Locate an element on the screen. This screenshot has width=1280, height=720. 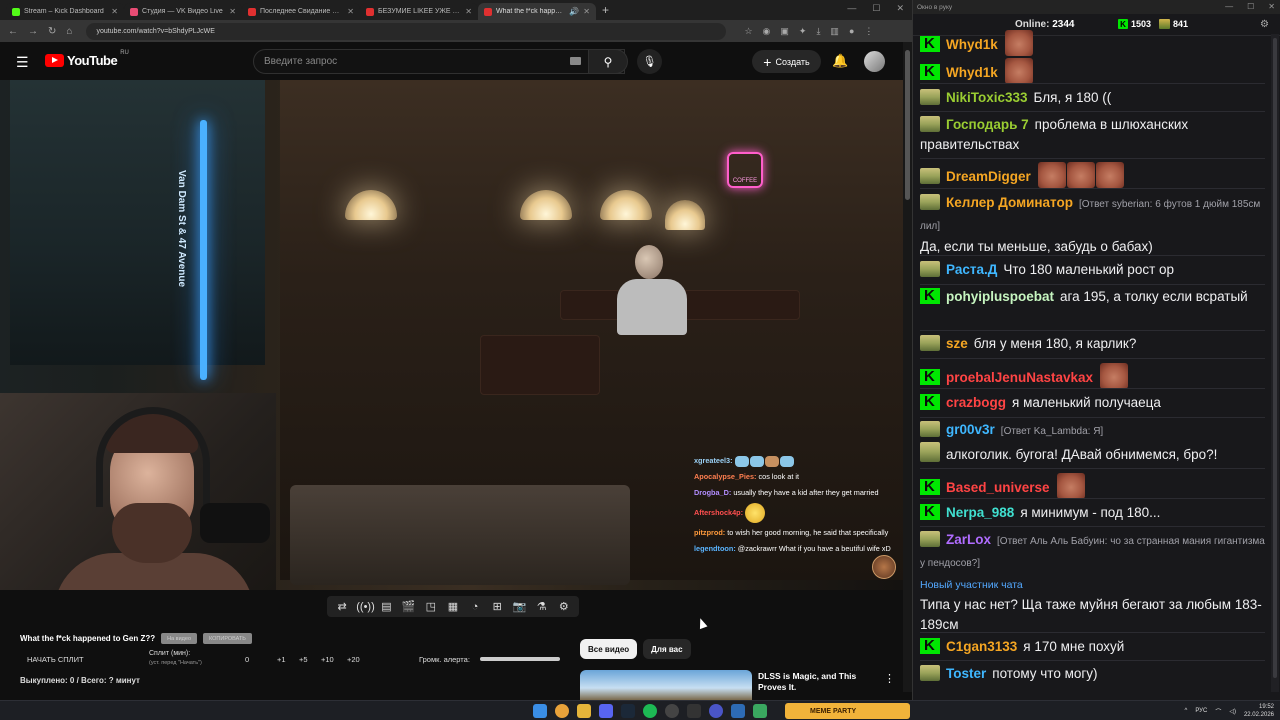
menu-dots-icon: ⋮ is located at coordinates (868, 31).